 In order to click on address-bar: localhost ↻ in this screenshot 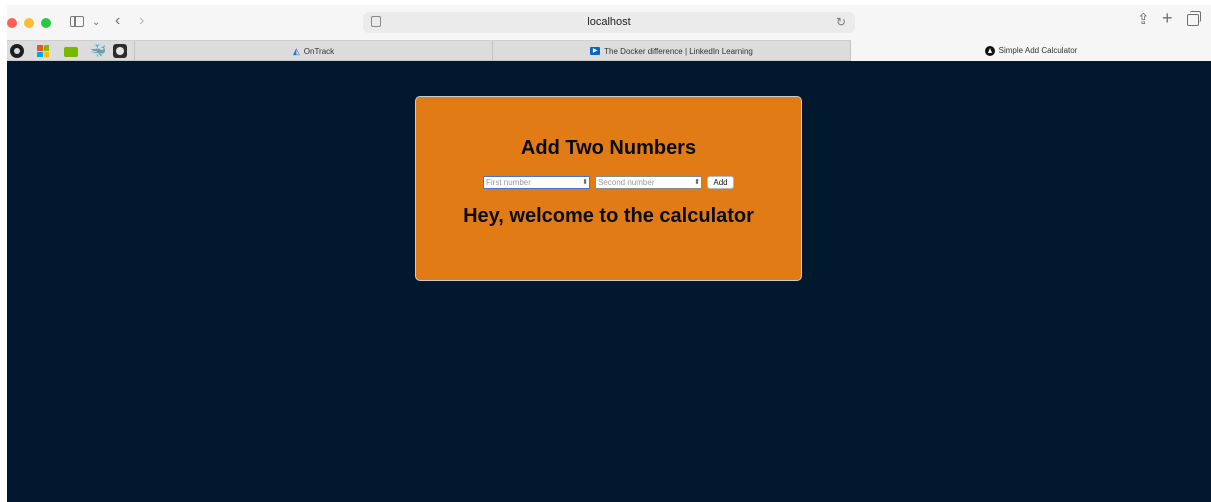, I will do `click(609, 22)`.